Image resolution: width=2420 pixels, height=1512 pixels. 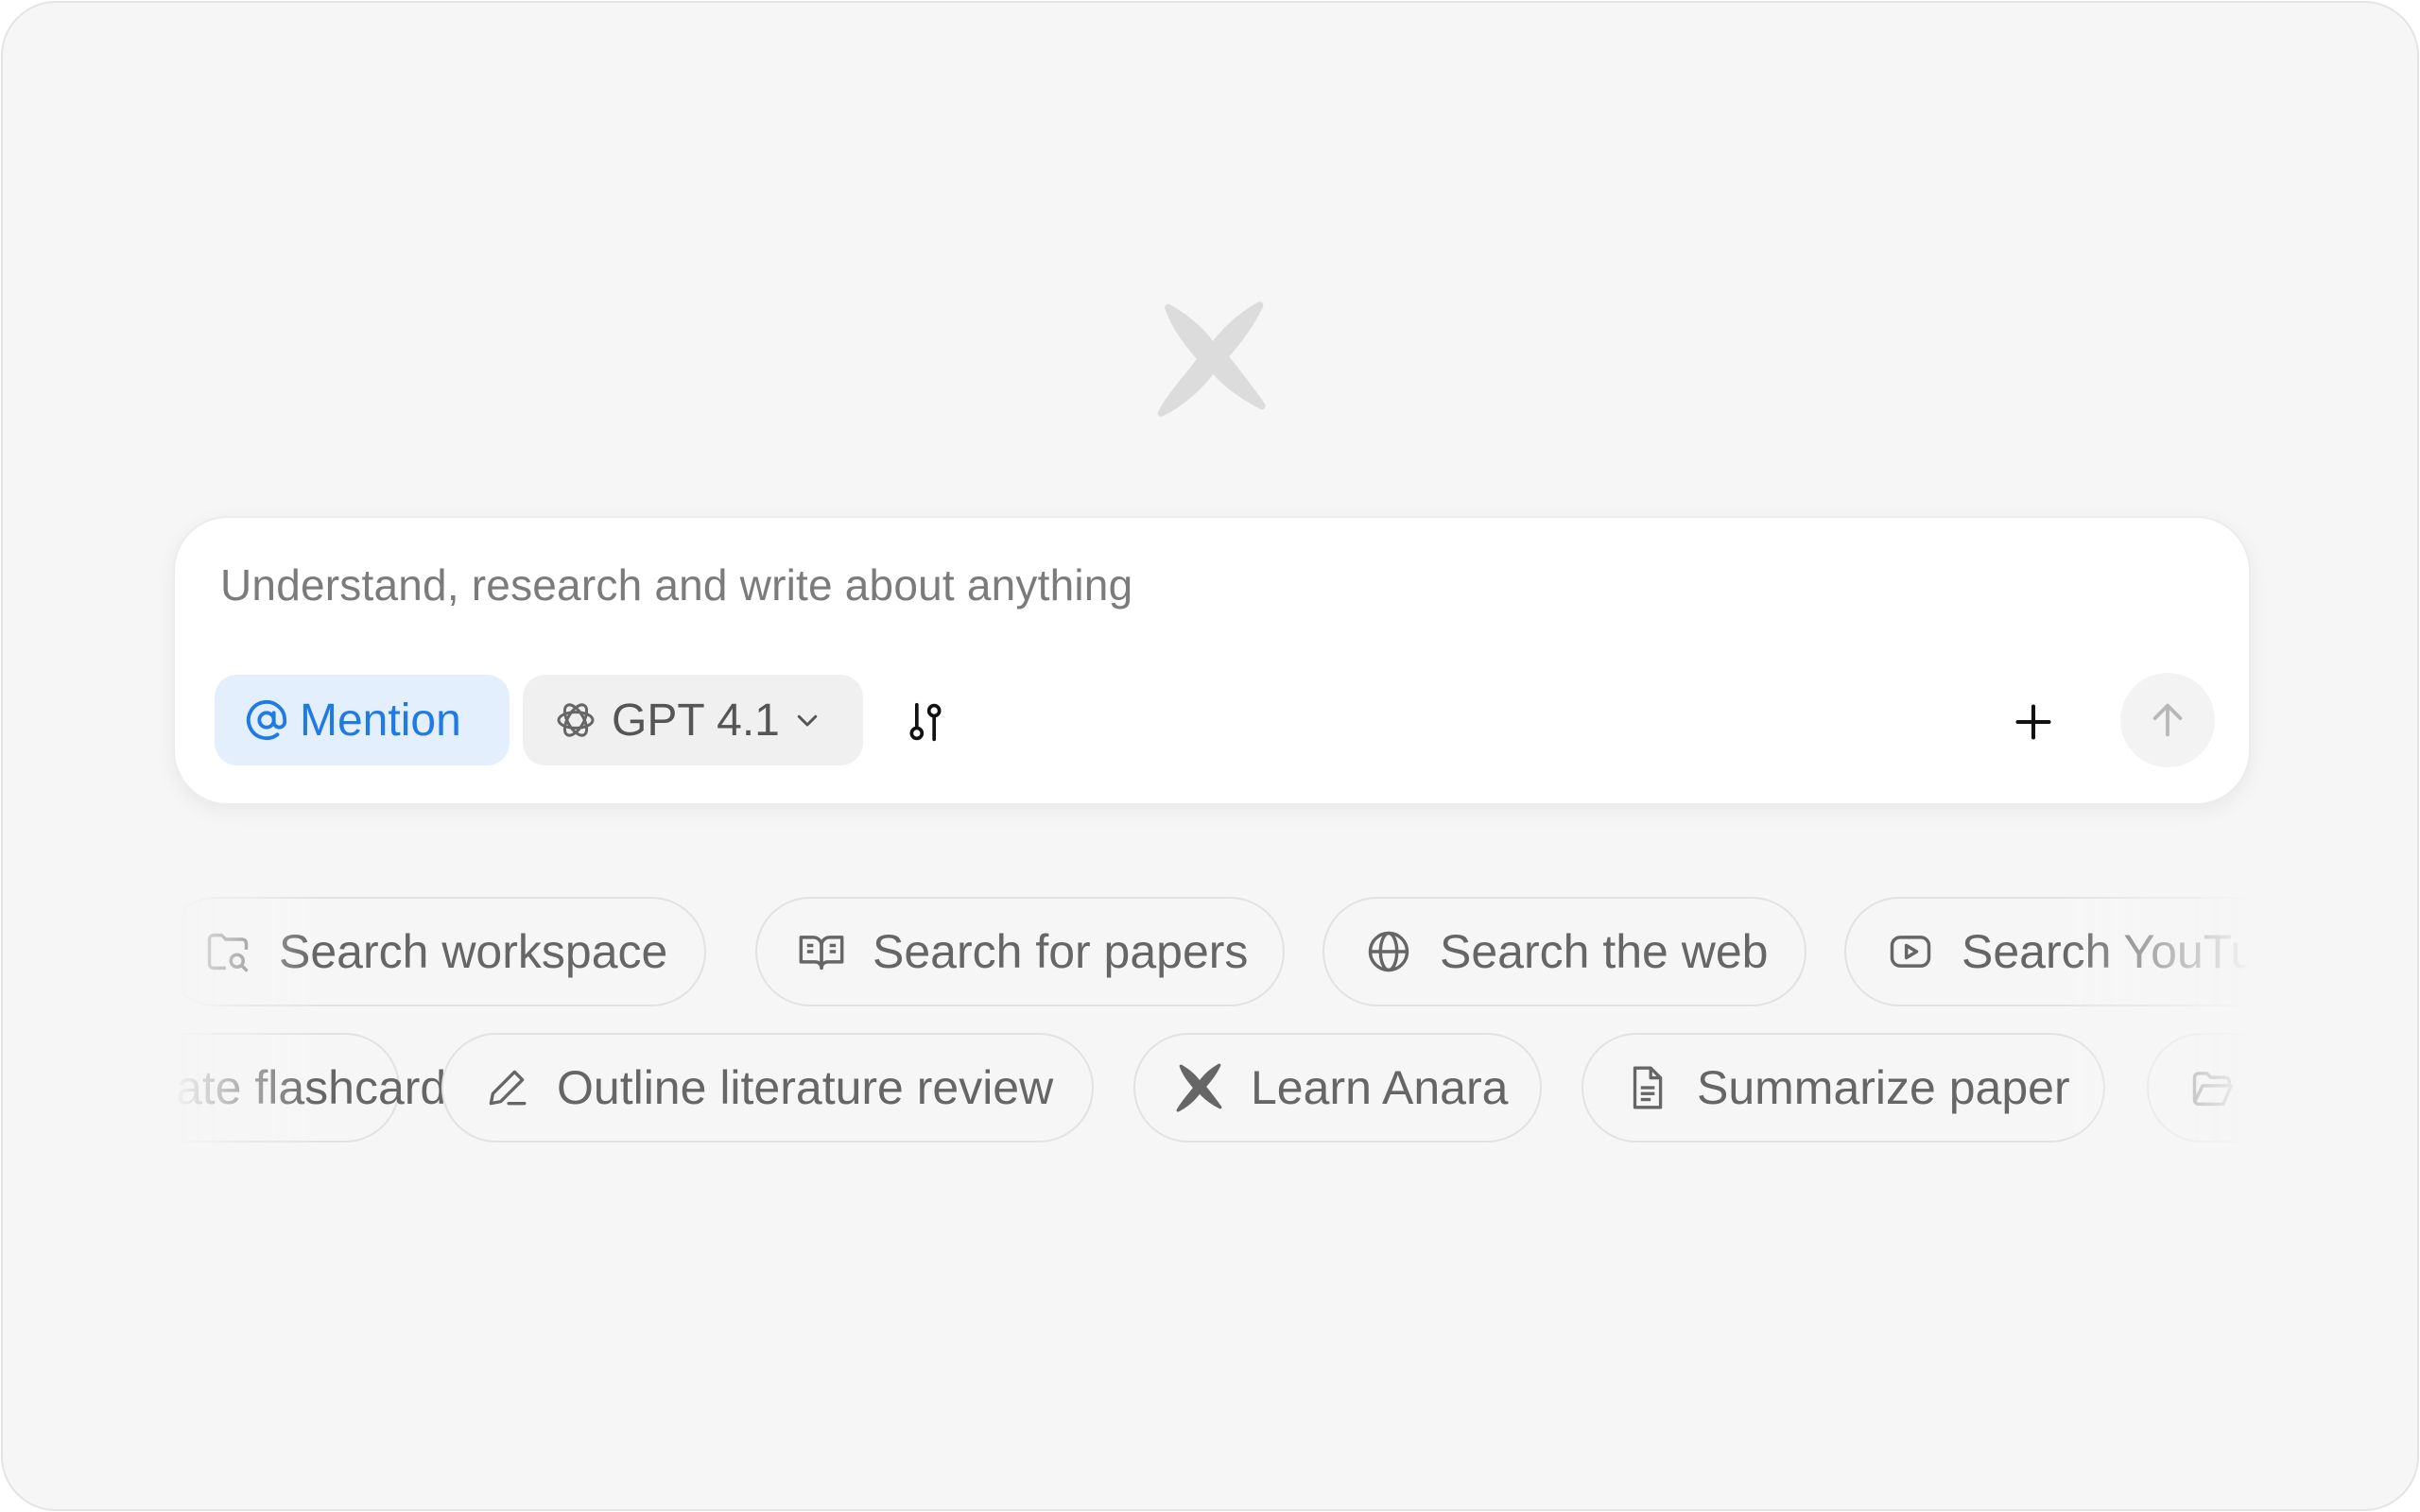 I want to click on globe-icon, so click(x=1388, y=951).